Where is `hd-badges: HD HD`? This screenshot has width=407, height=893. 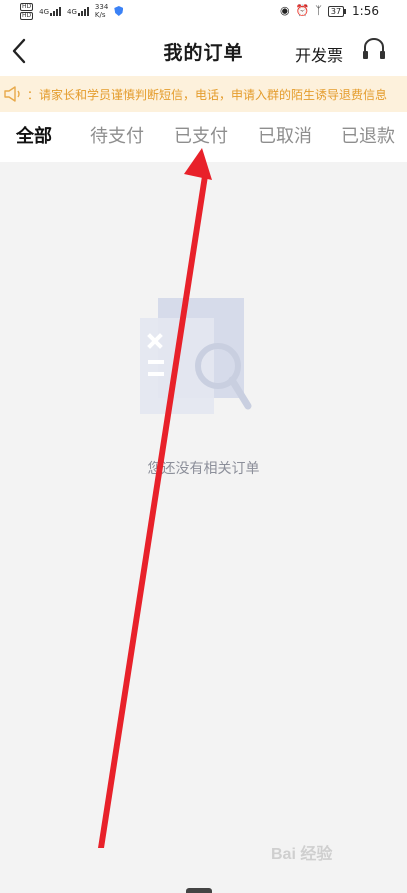 hd-badges: HD HD is located at coordinates (27, 11).